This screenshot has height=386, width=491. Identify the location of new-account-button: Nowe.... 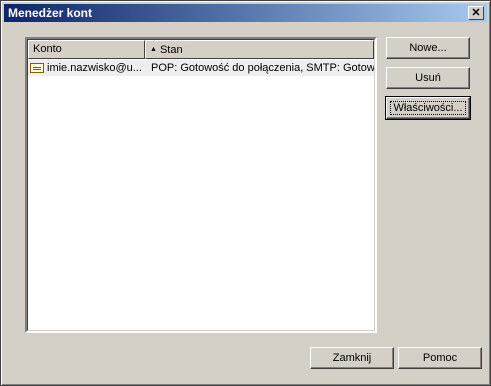
(428, 48).